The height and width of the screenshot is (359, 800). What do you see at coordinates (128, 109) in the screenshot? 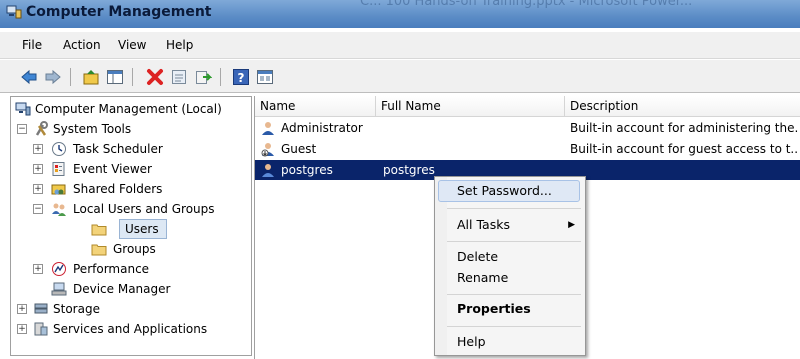
I see `tree-label: Computer Management (Local)` at bounding box center [128, 109].